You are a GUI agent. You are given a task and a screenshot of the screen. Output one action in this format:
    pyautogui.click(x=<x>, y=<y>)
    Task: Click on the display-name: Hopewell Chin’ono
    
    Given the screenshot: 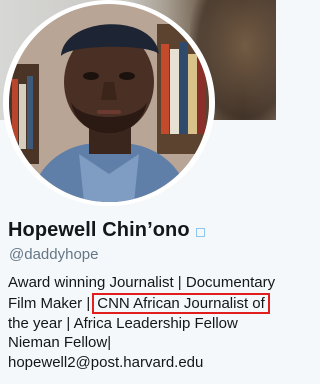 What is the action you would take?
    pyautogui.click(x=99, y=230)
    